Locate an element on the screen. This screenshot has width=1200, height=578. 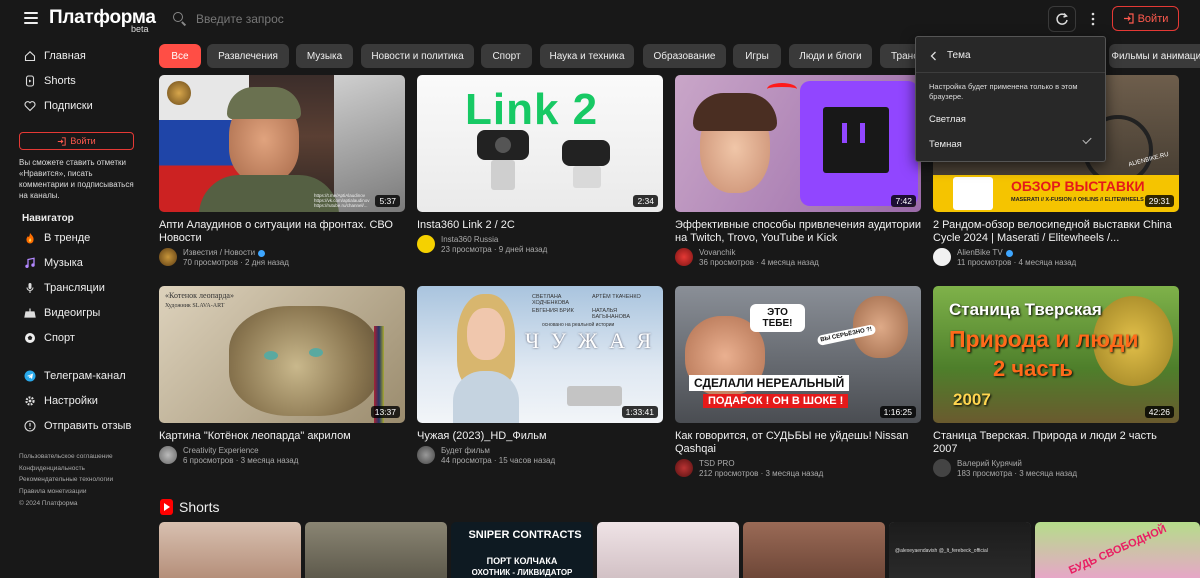
video-title: Картина "Котёнок леопарда" акрилом is located at coordinates (282, 436).